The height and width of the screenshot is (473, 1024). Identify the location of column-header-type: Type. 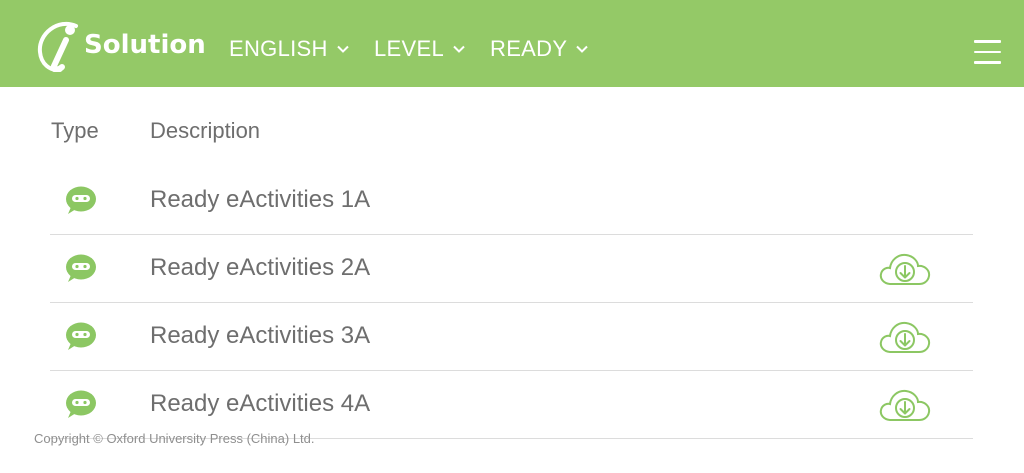
(75, 130).